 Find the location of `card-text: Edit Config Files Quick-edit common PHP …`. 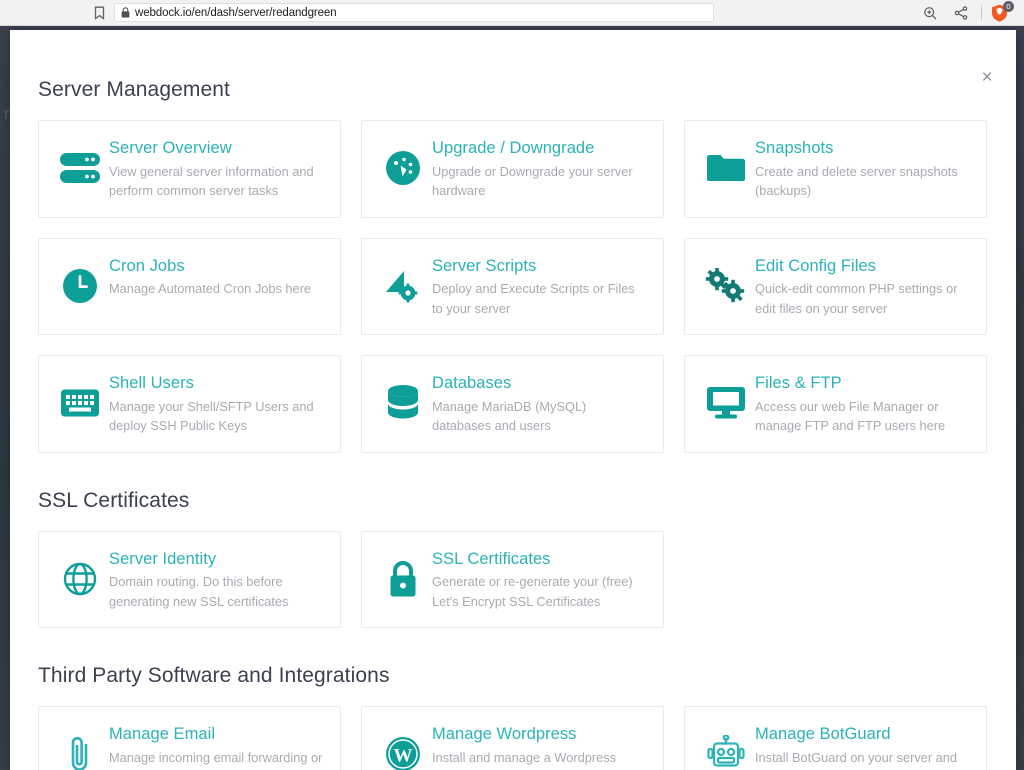

card-text: Edit Config Files Quick-edit common PHP … is located at coordinates (861, 287).